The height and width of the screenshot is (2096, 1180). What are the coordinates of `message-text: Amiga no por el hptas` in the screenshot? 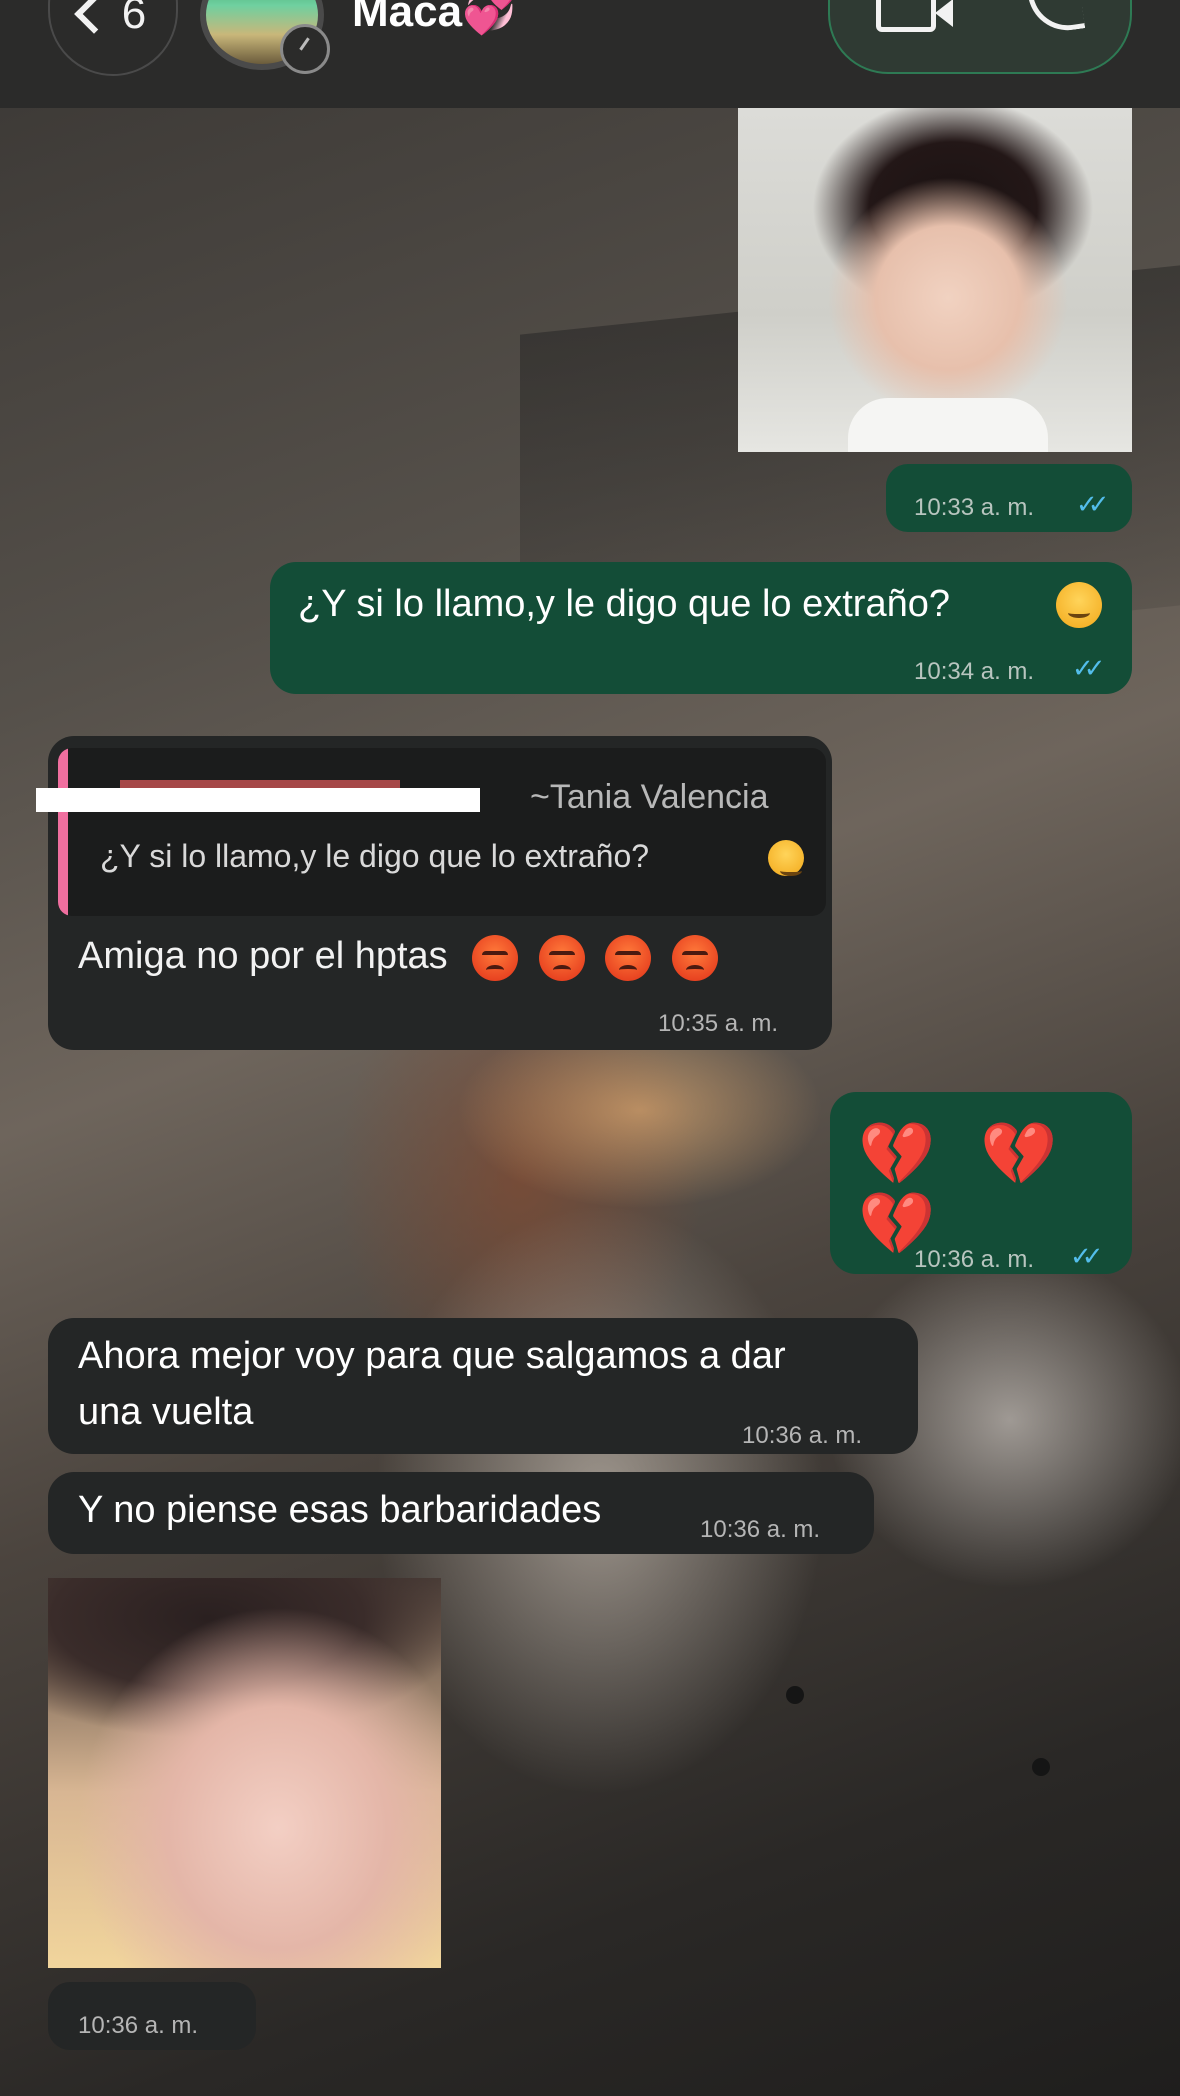 It's located at (398, 956).